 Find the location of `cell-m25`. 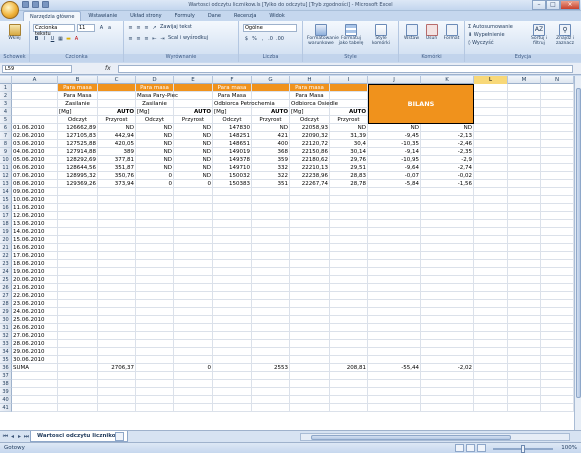

cell-m25 is located at coordinates (524, 280).